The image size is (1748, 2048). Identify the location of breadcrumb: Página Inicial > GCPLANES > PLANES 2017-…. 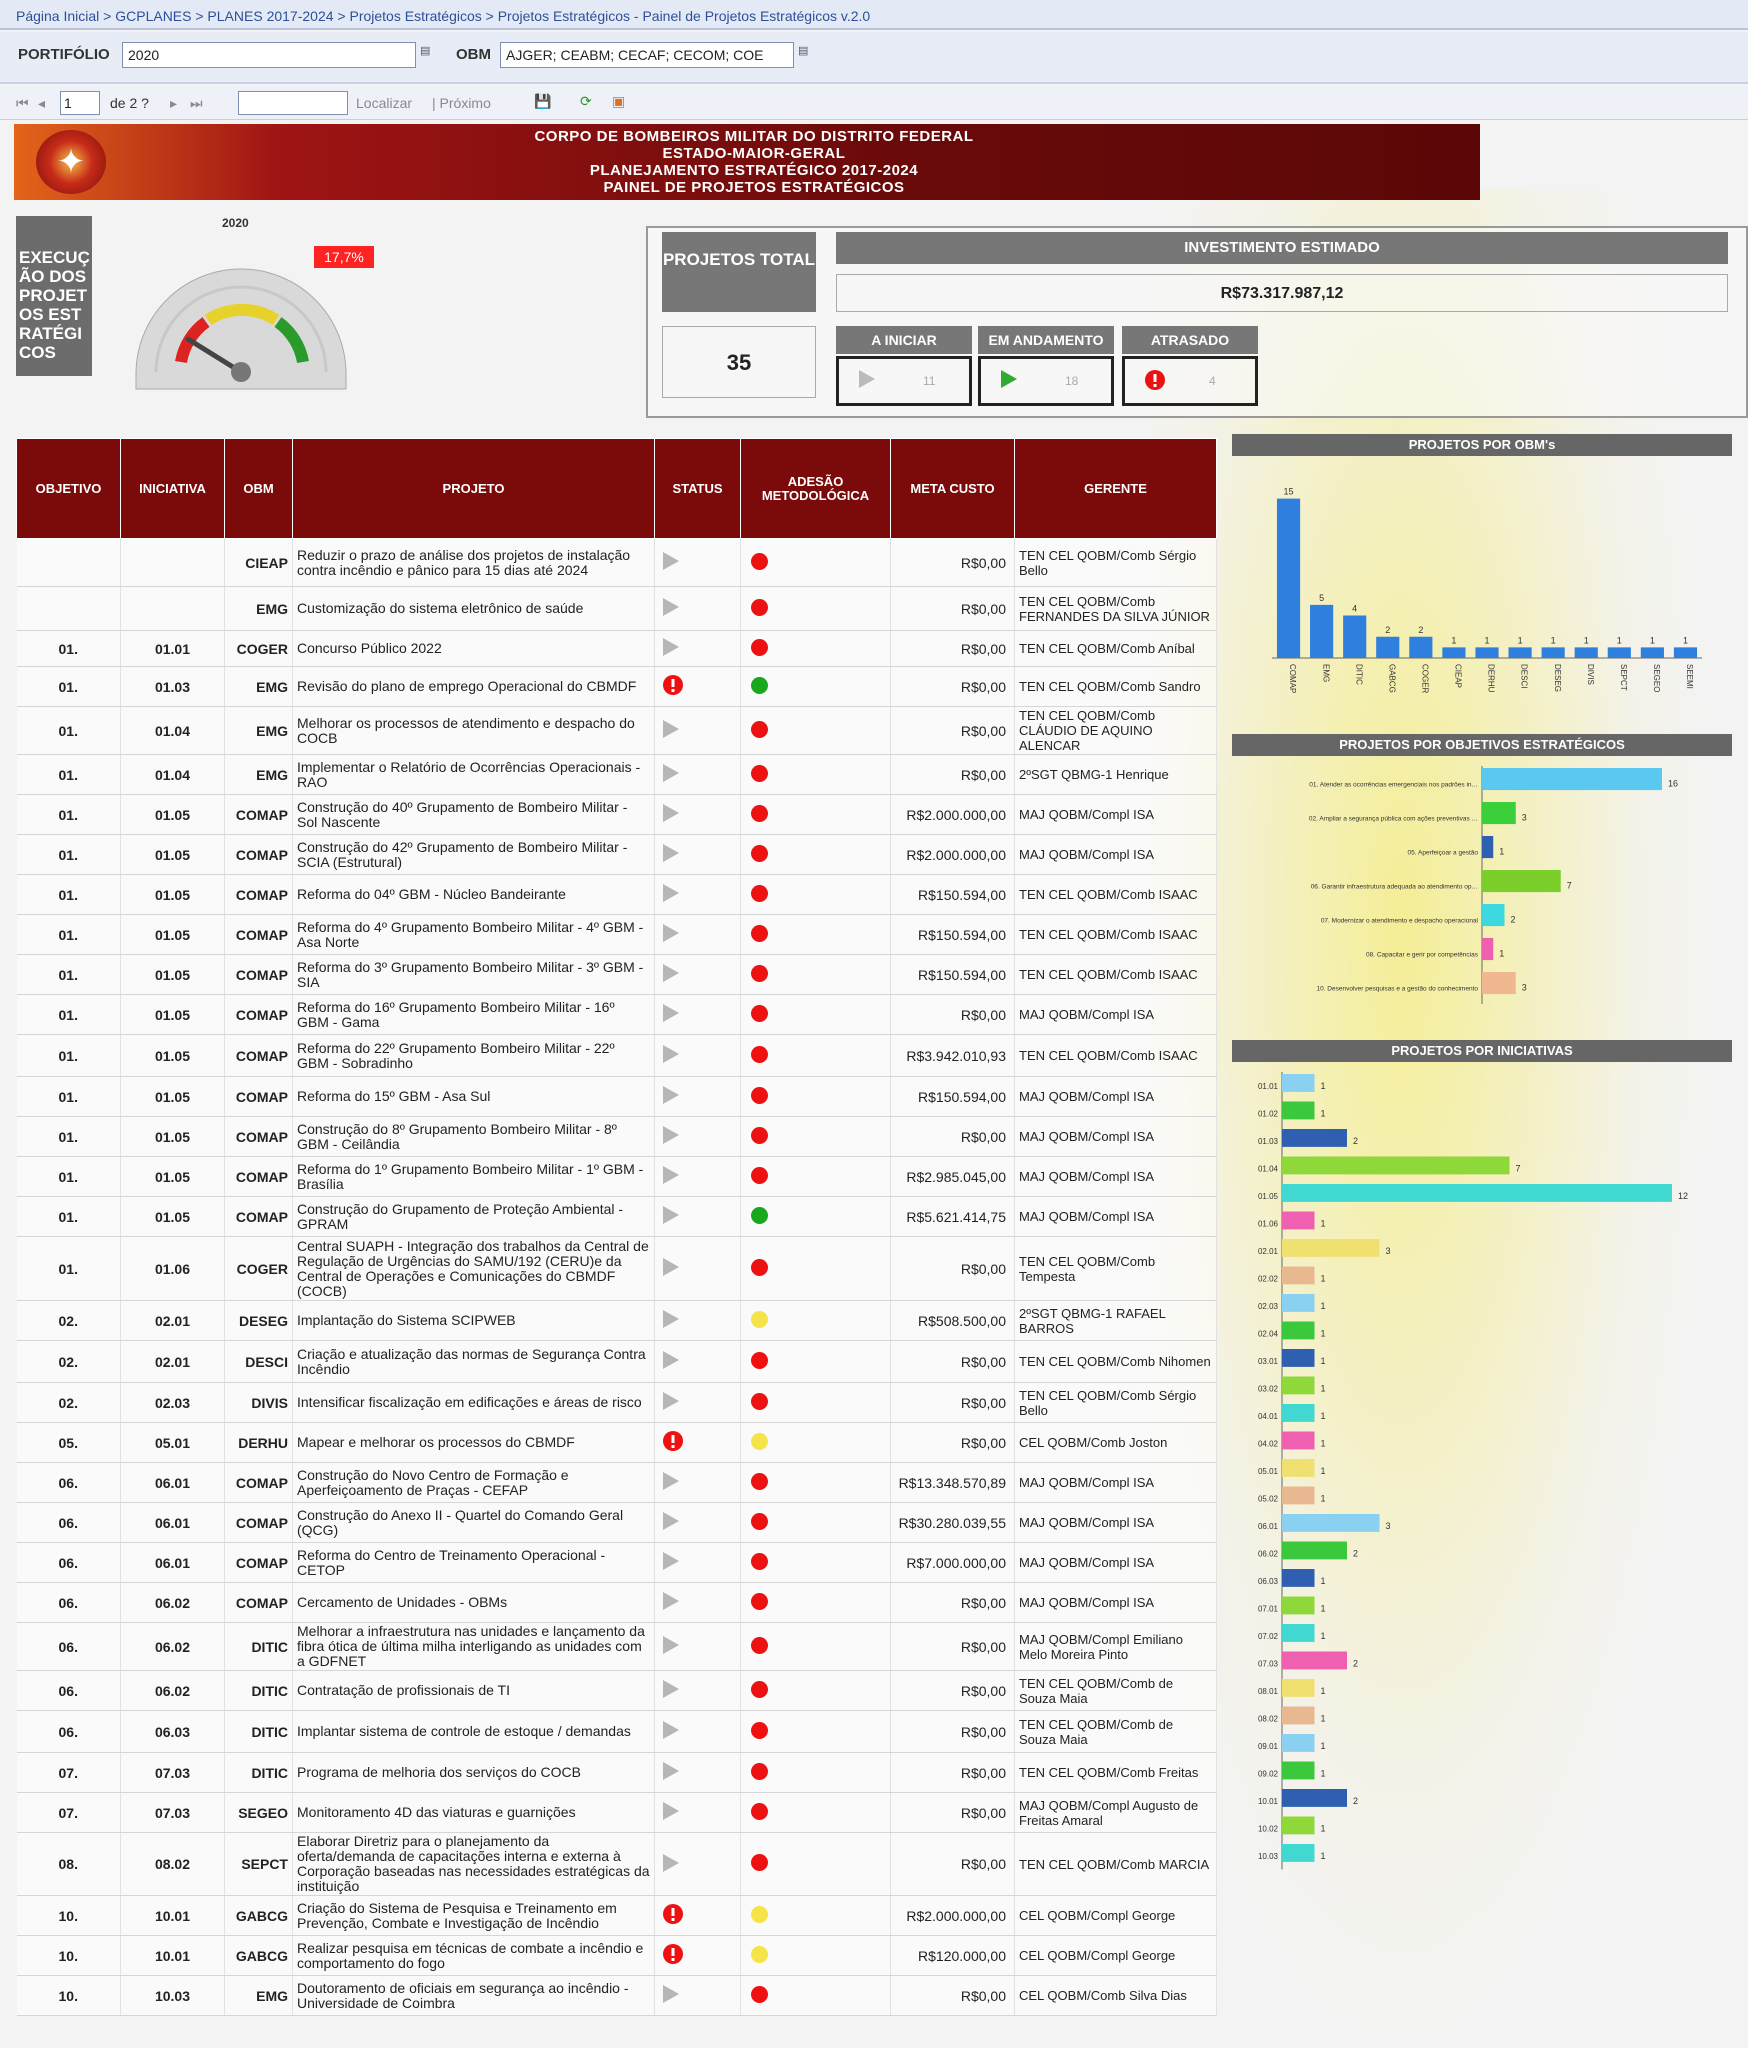
(874, 15).